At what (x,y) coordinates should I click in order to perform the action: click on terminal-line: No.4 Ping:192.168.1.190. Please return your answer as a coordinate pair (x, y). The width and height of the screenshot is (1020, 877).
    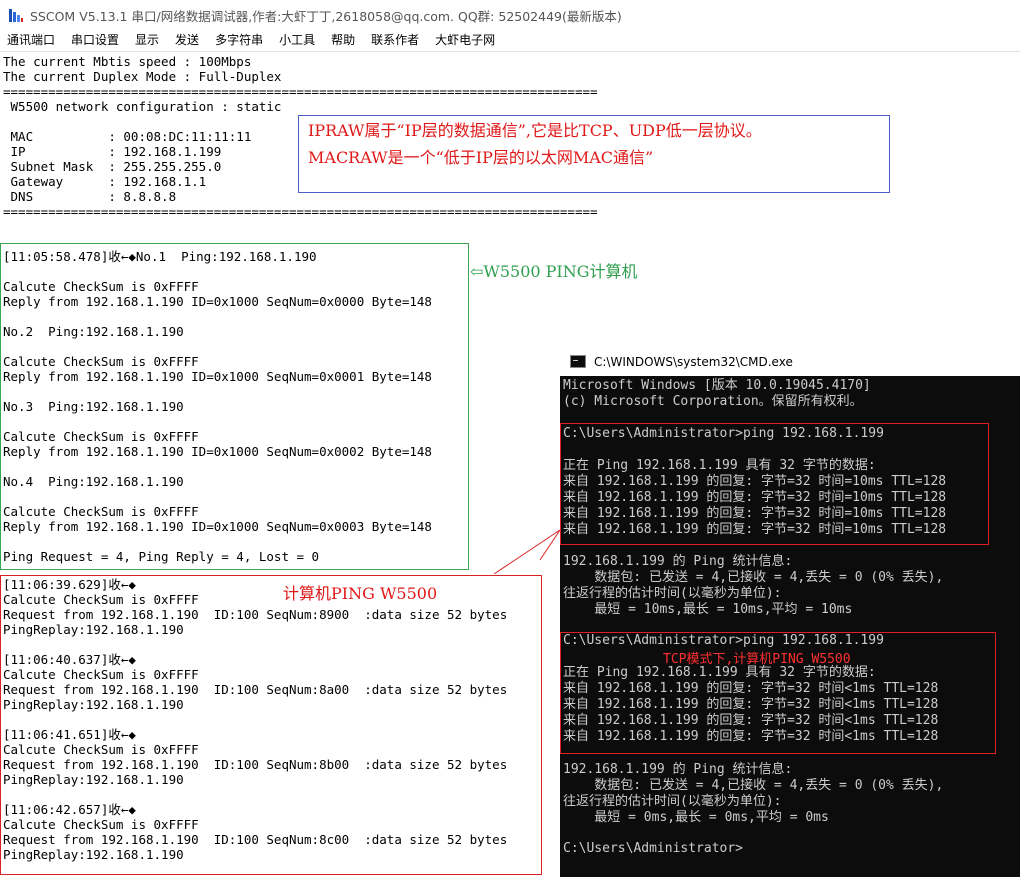
    Looking at the image, I should click on (93, 481).